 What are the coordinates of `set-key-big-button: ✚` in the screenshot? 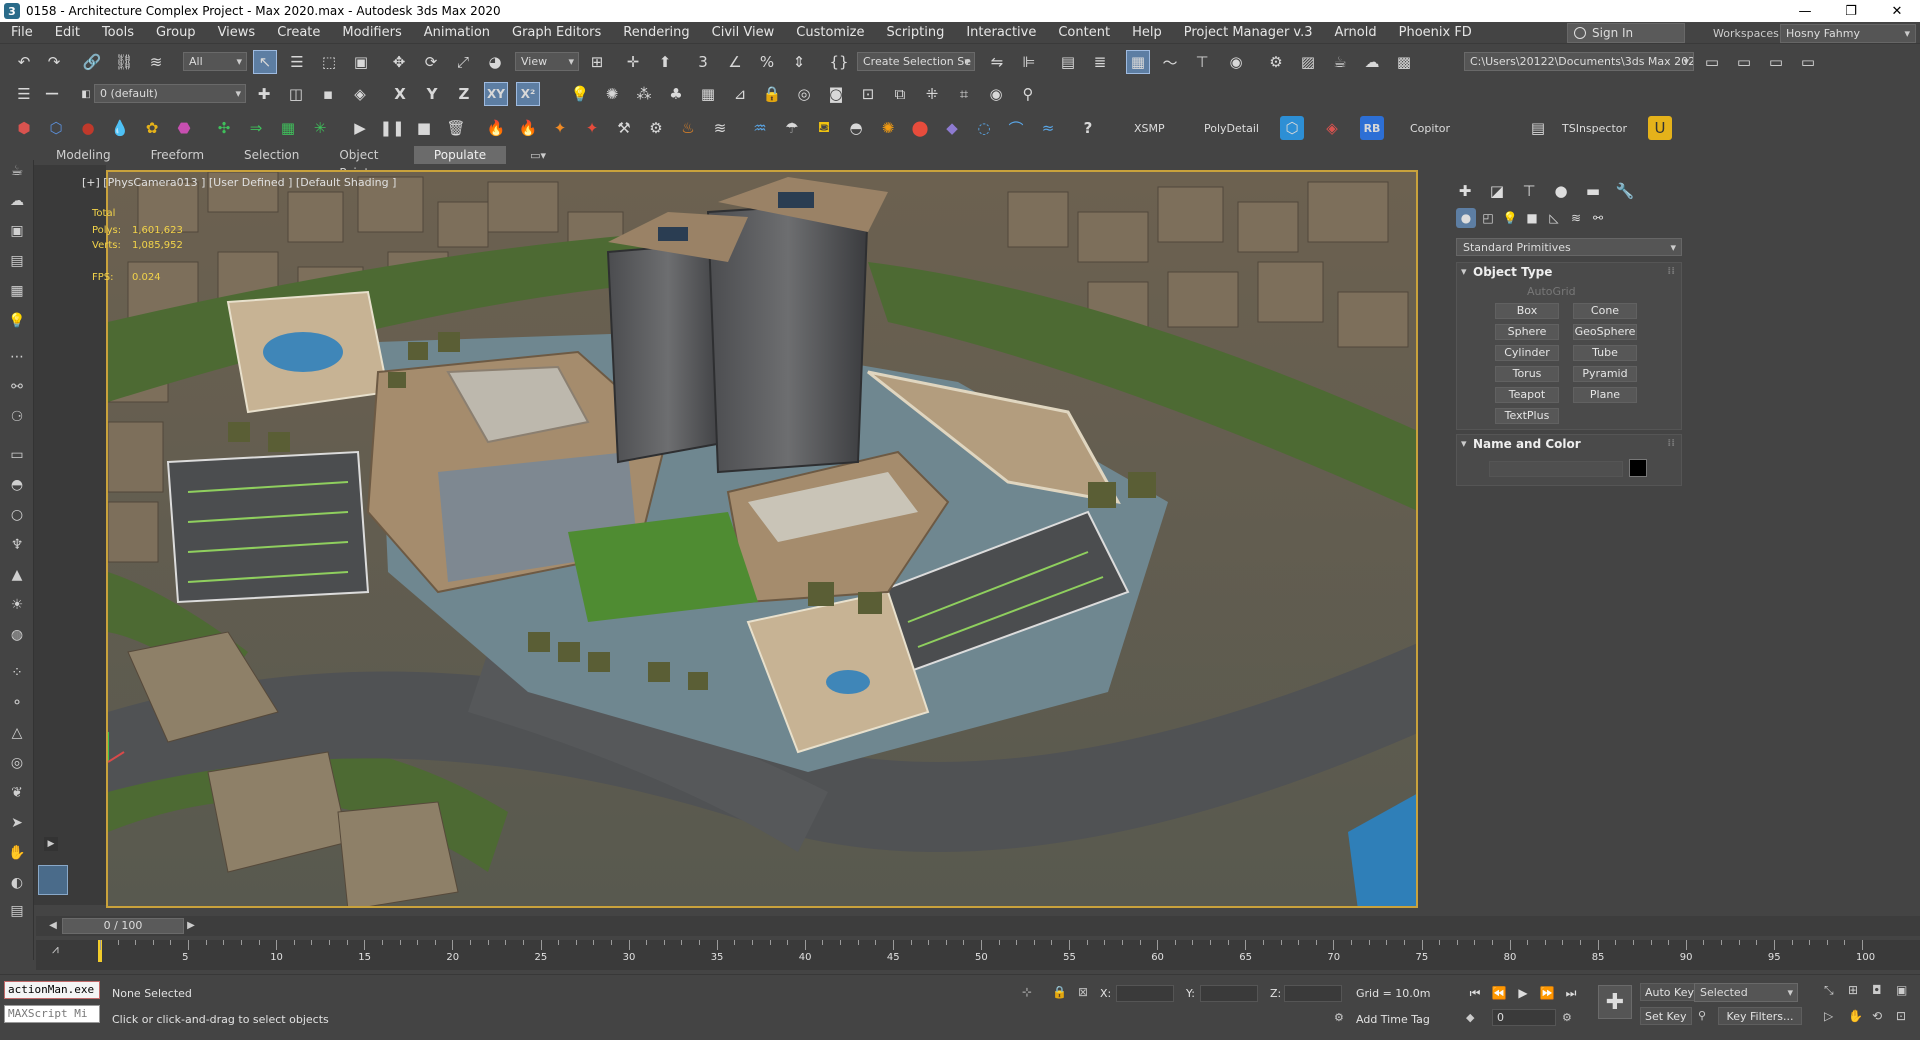 It's located at (1615, 1002).